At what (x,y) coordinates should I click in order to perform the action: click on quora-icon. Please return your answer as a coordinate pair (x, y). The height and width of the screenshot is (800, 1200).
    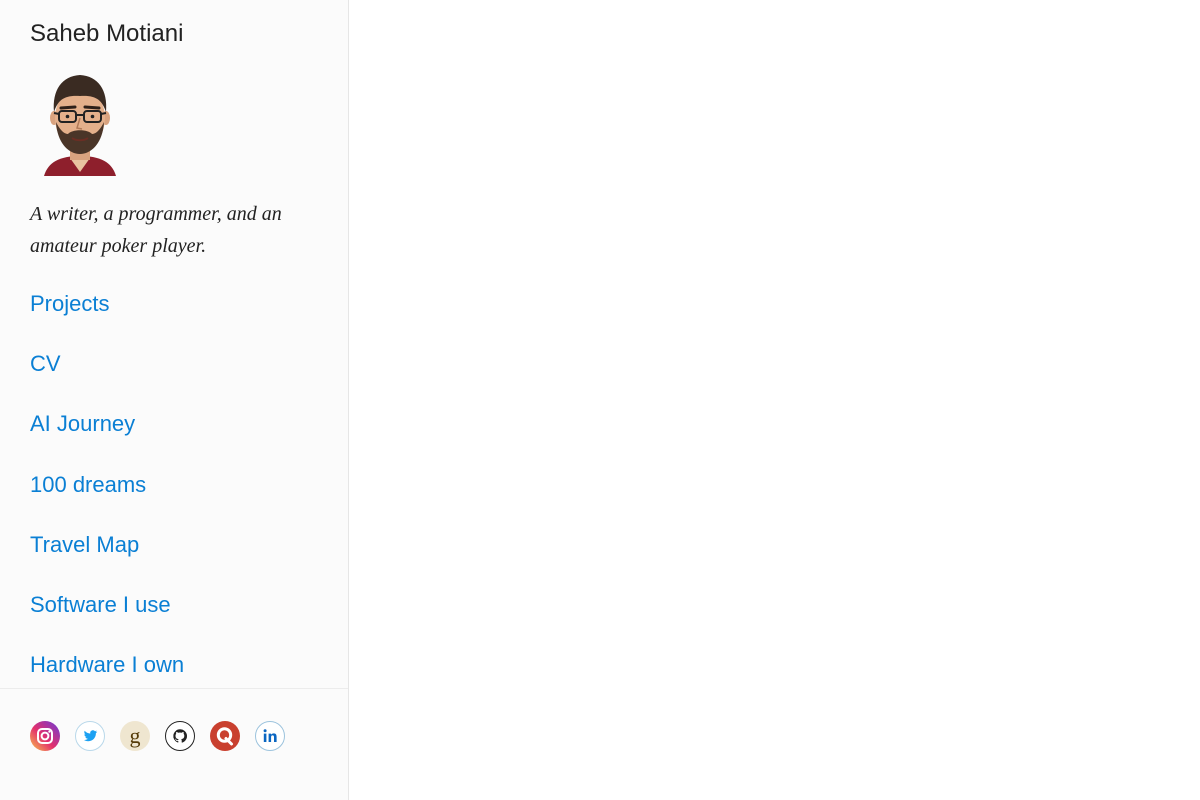
    Looking at the image, I should click on (225, 736).